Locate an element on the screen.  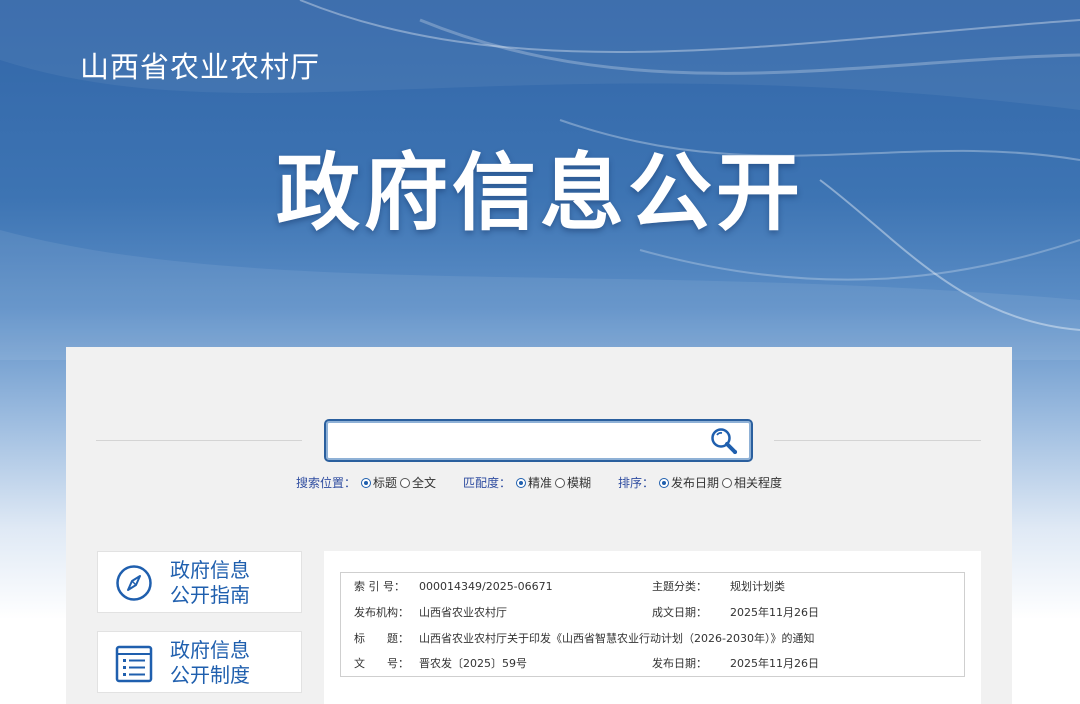
radio-publish-date-label: 发布日期 is located at coordinates (695, 483).